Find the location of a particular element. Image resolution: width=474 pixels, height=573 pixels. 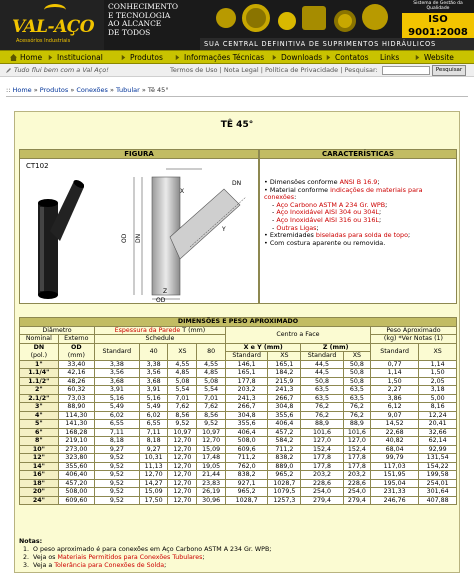

nav-produtos: Produtos is located at coordinates (141, 57).